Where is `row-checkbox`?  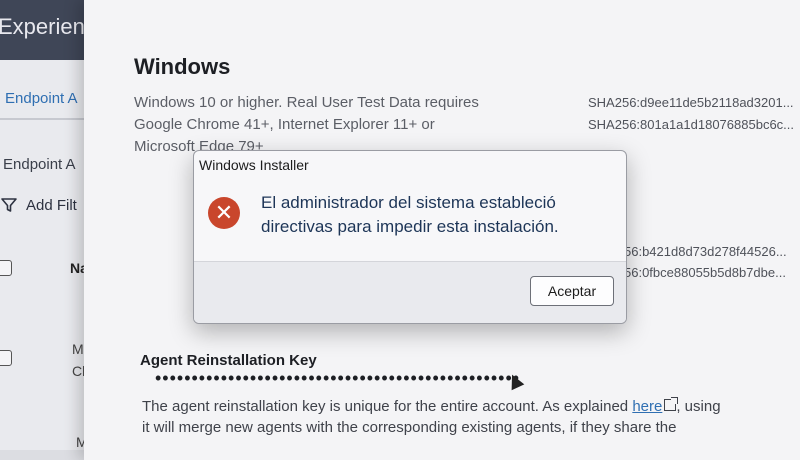
row-checkbox is located at coordinates (6, 358).